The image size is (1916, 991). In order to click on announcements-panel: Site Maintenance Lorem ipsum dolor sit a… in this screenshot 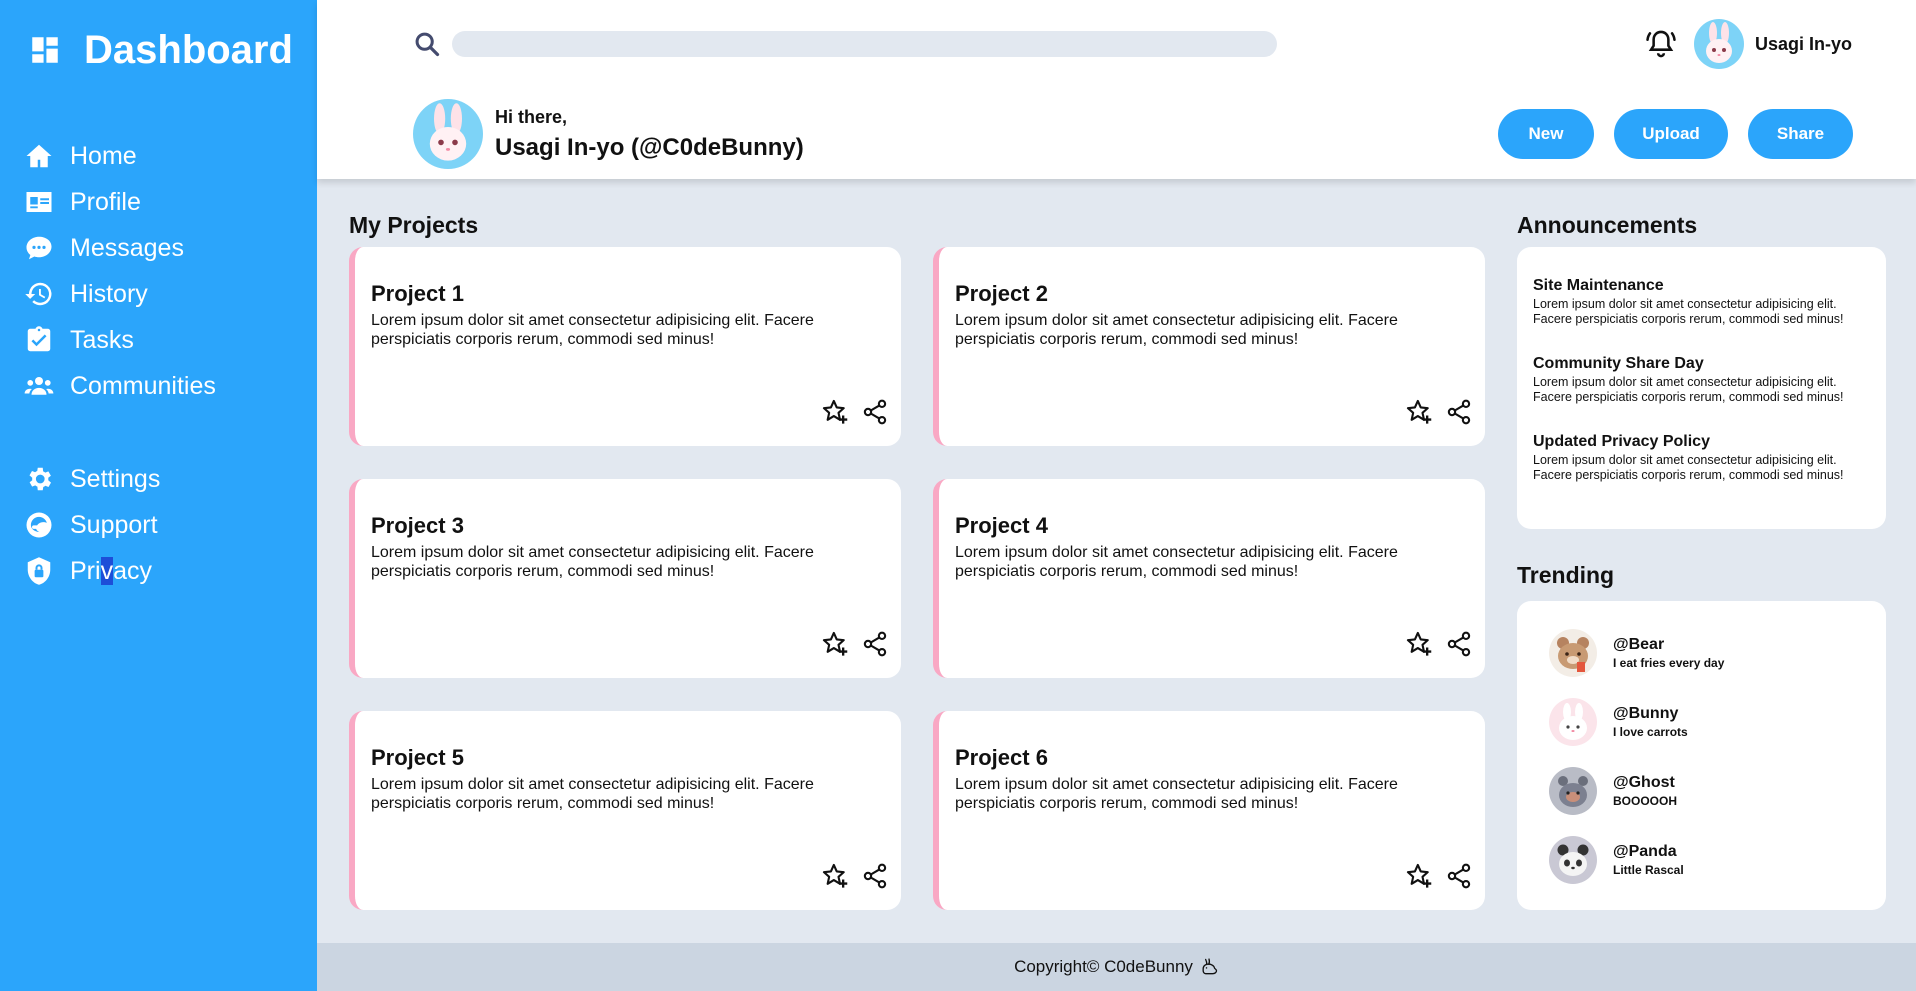, I will do `click(1701, 388)`.